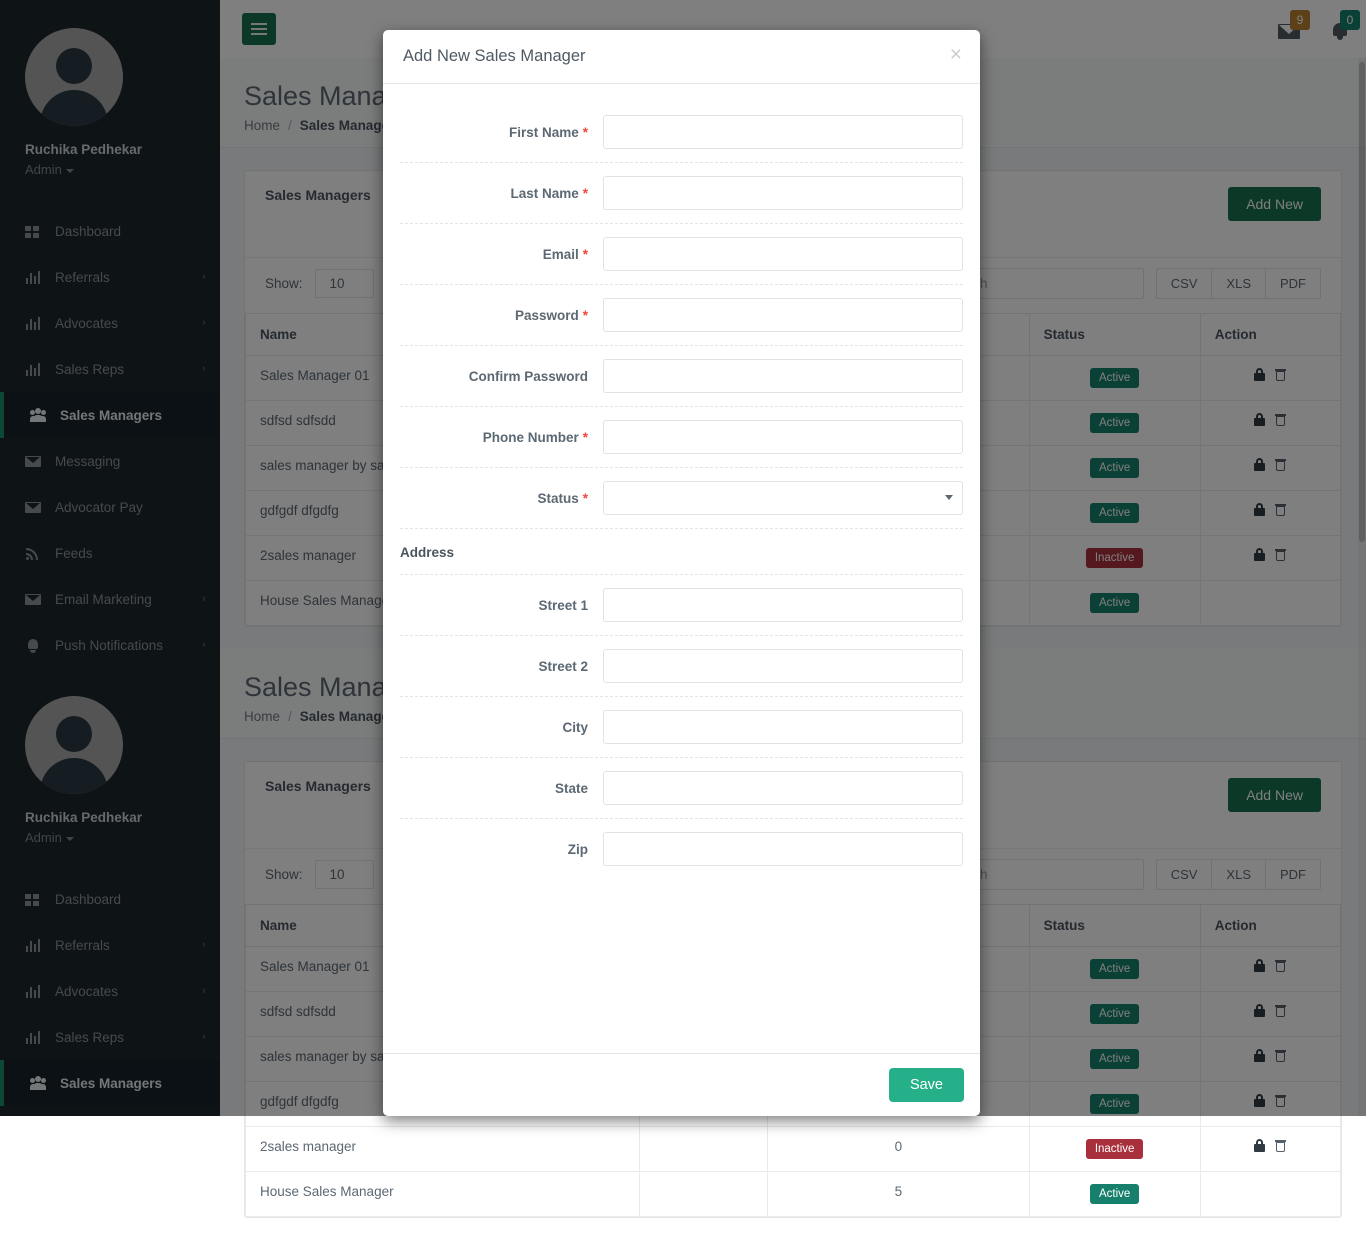 This screenshot has height=1240, width=1366. I want to click on cell-status: Inactive, so click(1114, 1149).